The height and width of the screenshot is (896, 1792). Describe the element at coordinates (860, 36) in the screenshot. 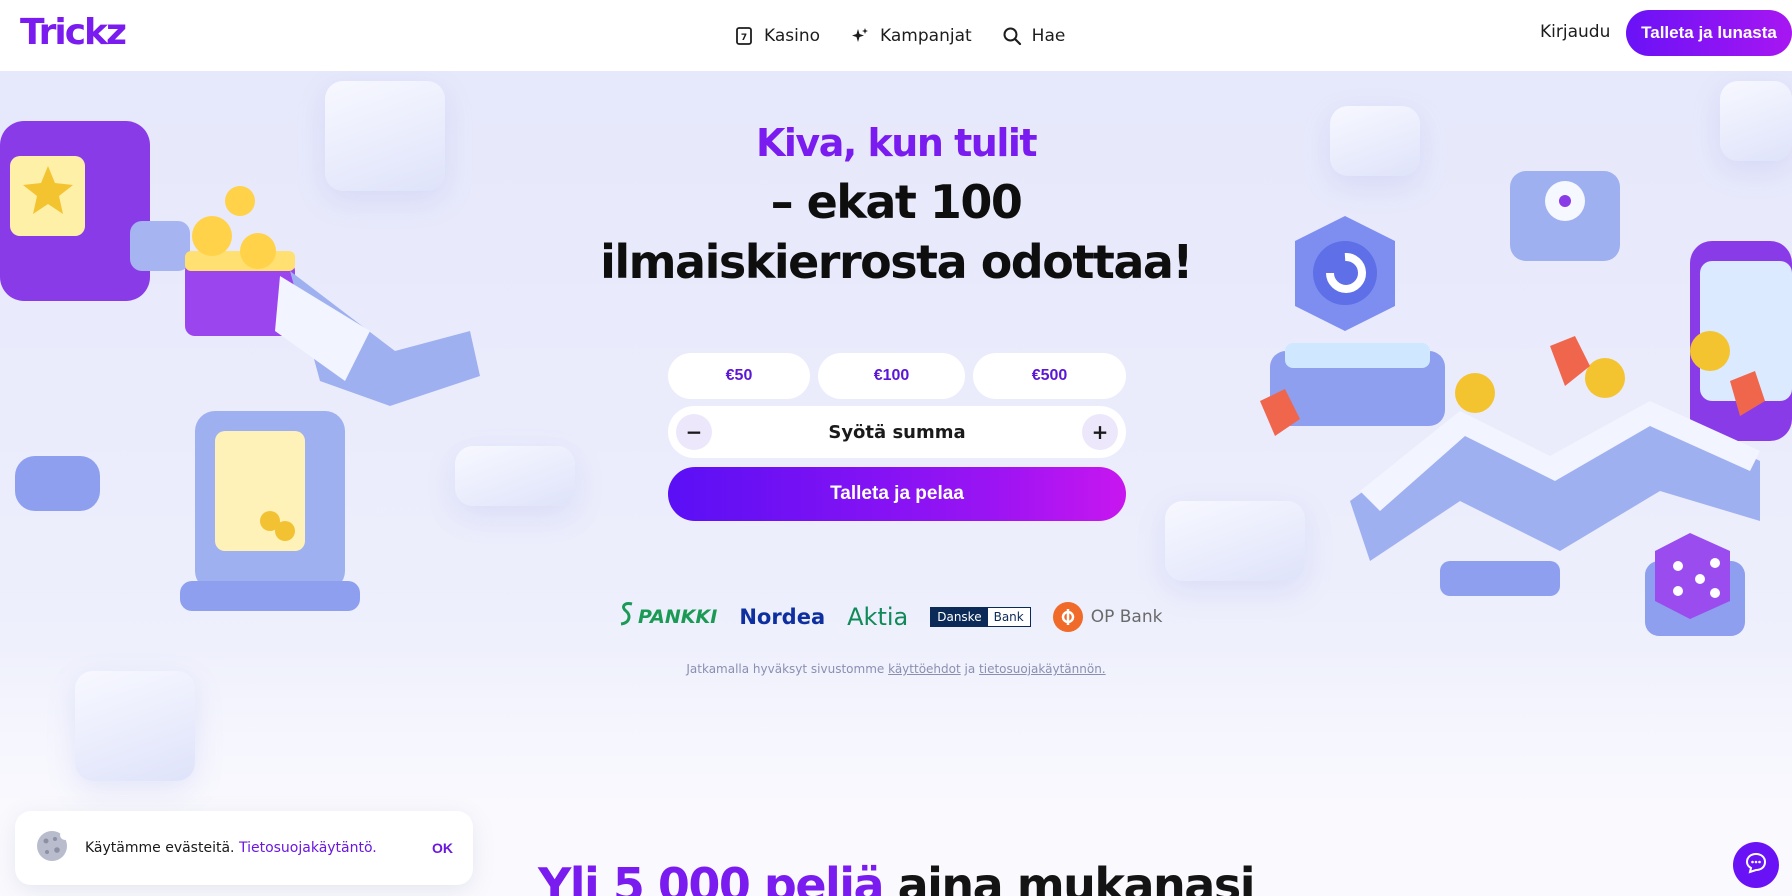

I see `sparkles-icon` at that location.